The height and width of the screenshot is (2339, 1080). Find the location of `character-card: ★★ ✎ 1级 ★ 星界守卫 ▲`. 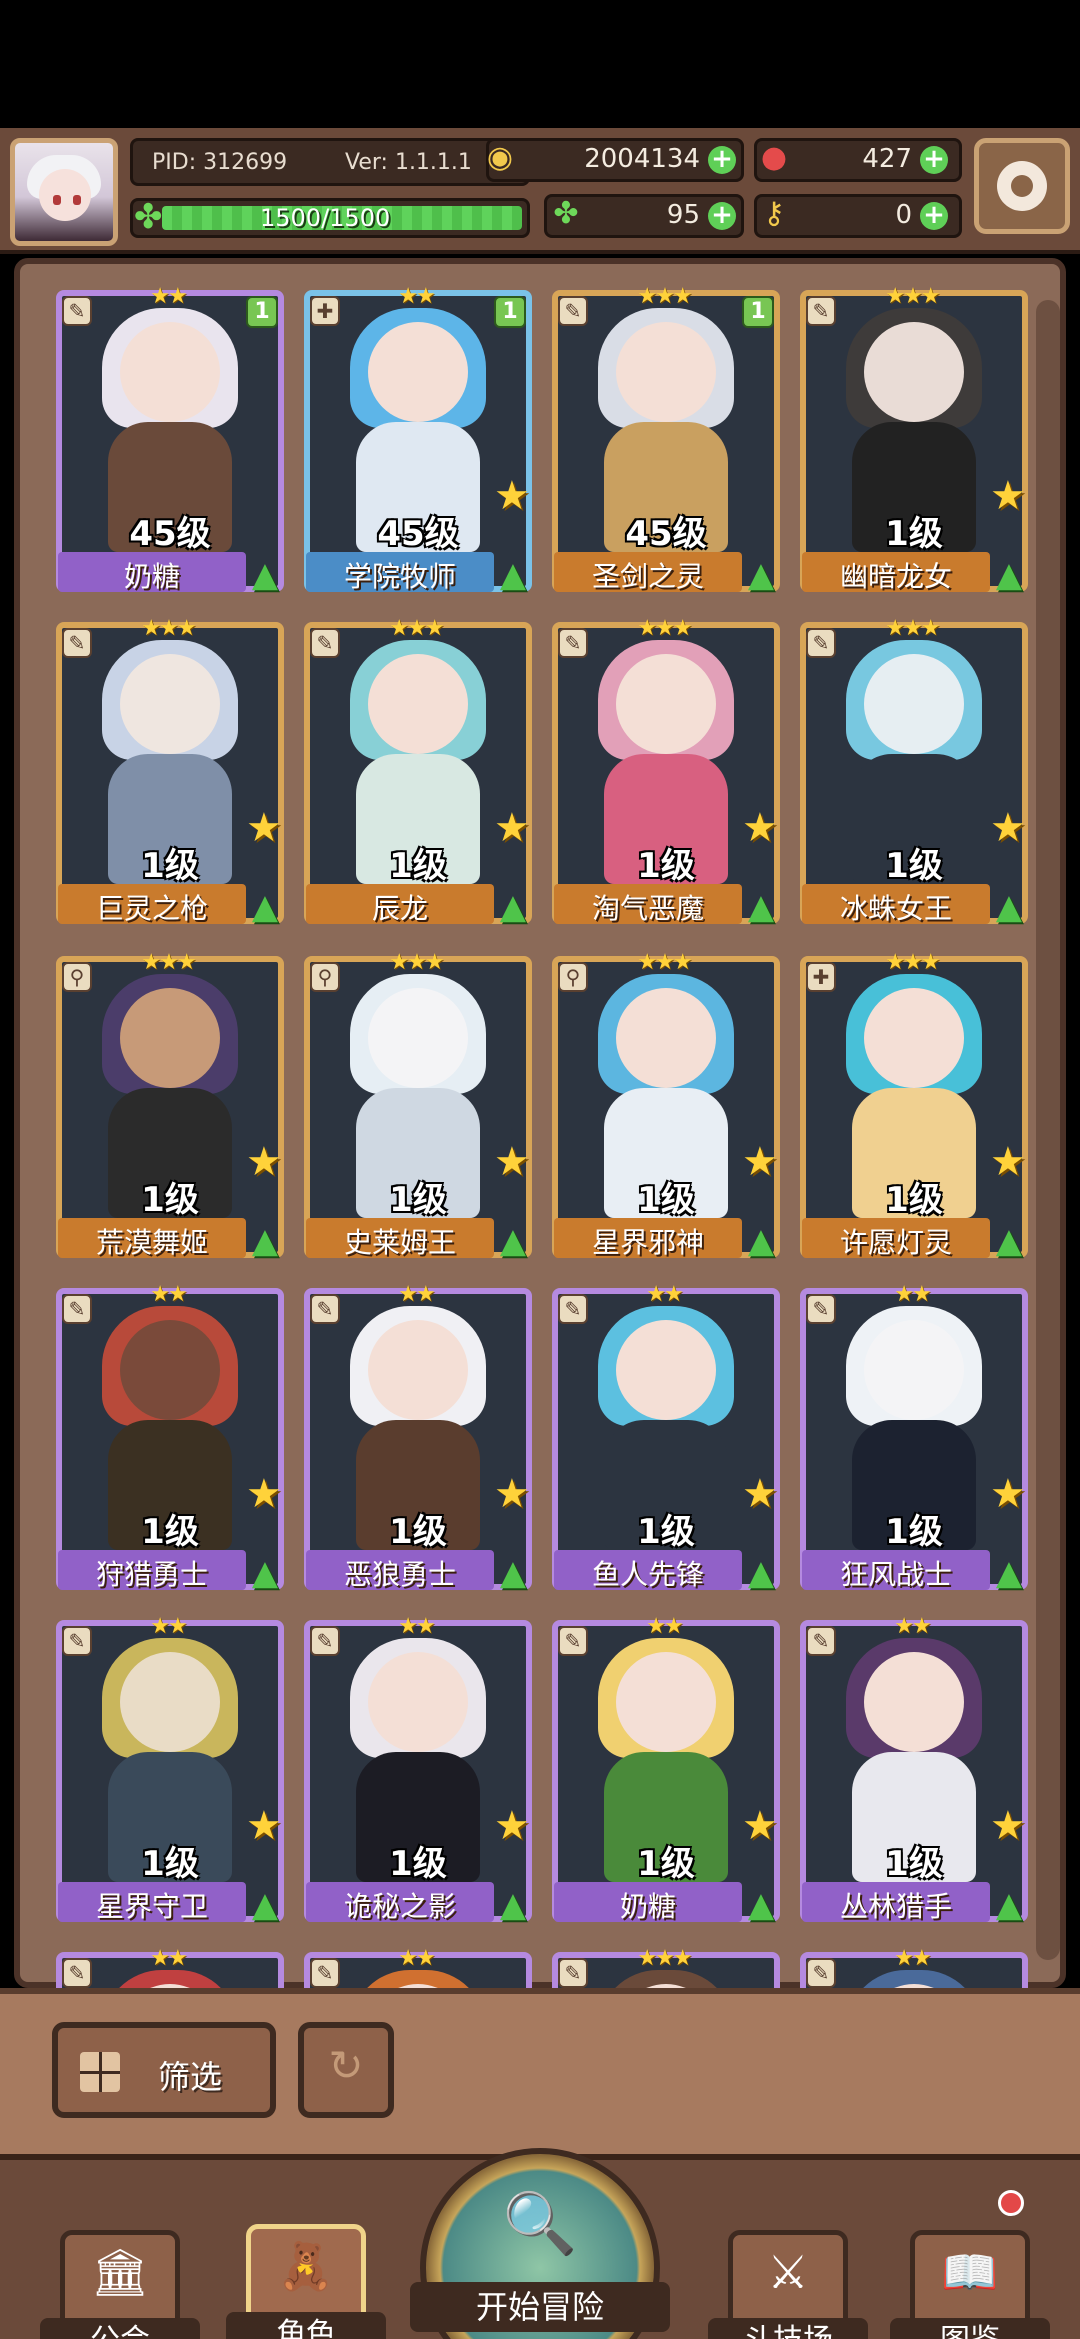

character-card: ★★ ✎ 1级 ★ 星界守卫 ▲ is located at coordinates (171, 1772).